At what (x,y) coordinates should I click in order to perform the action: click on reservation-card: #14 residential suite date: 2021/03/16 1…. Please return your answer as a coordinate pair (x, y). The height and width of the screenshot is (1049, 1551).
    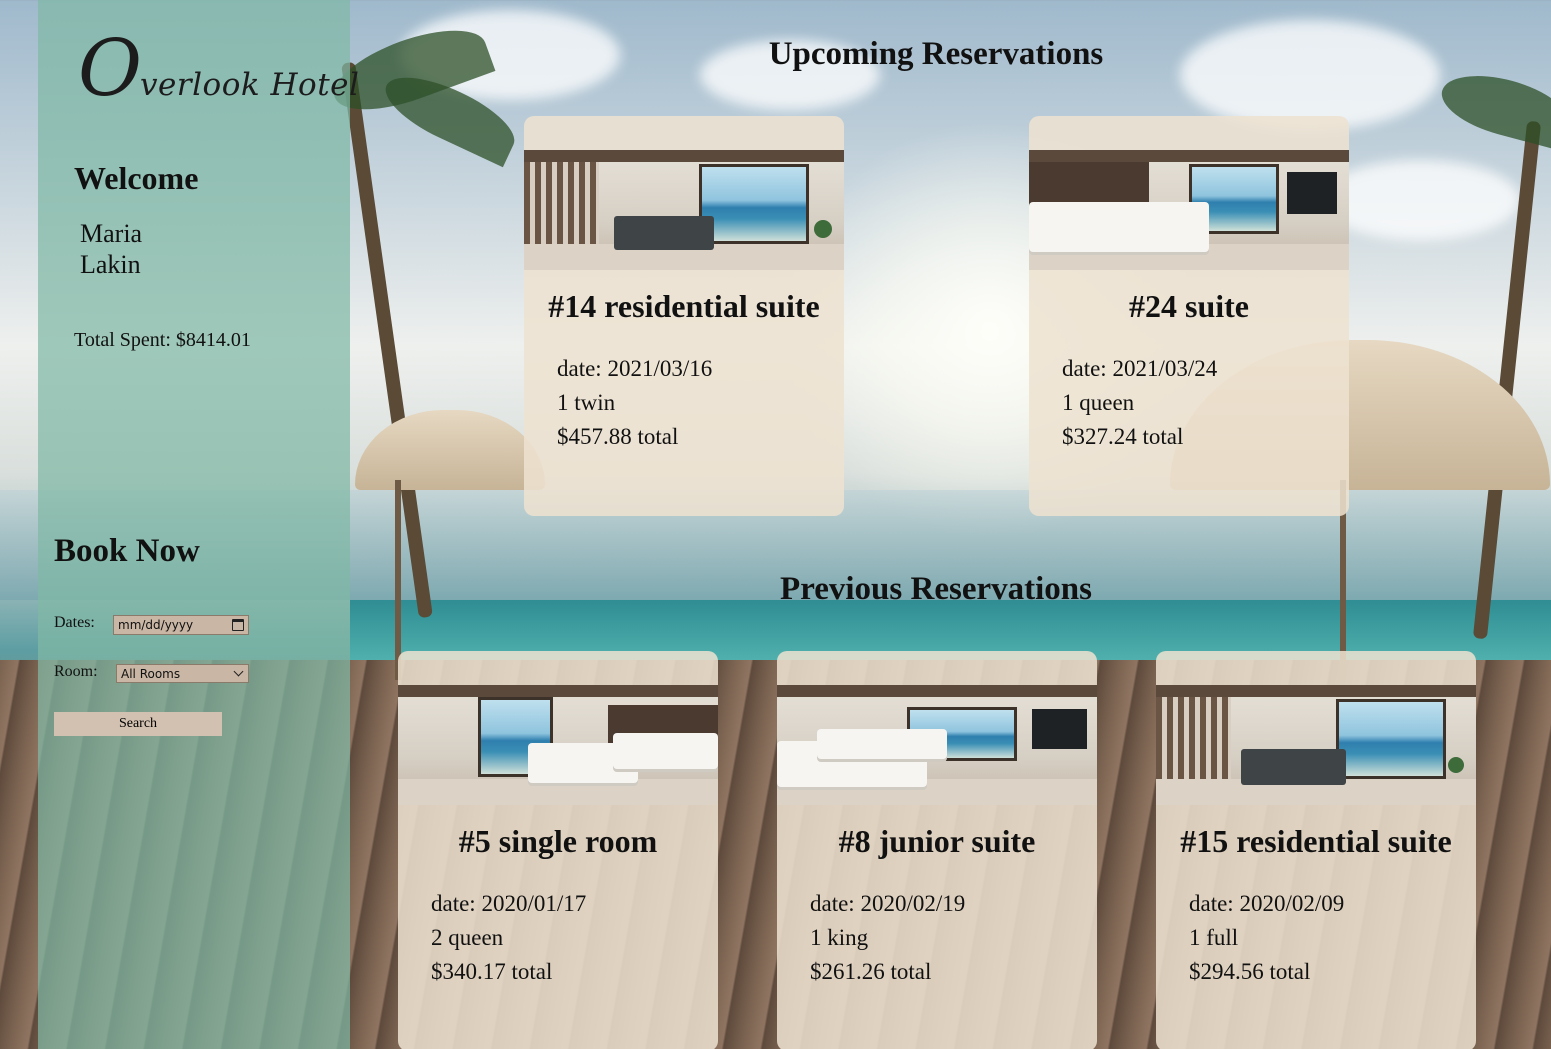
    Looking at the image, I should click on (684, 316).